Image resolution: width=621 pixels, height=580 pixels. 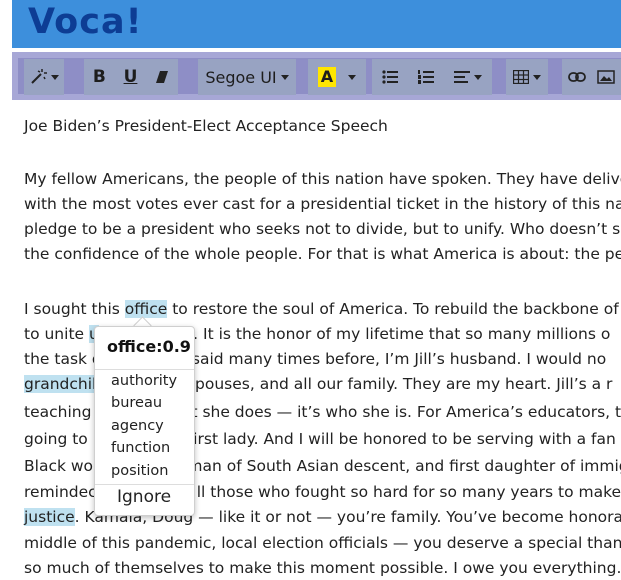 What do you see at coordinates (241, 77) in the screenshot?
I see `font-select-label: Segoe UI` at bounding box center [241, 77].